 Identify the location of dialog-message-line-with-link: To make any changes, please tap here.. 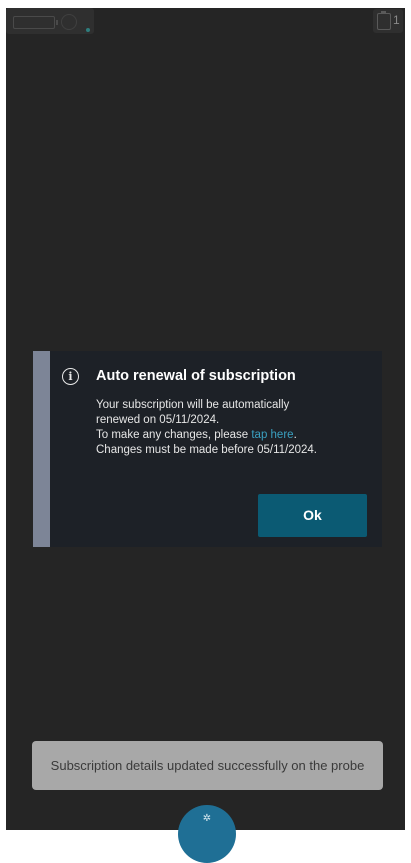
(233, 435).